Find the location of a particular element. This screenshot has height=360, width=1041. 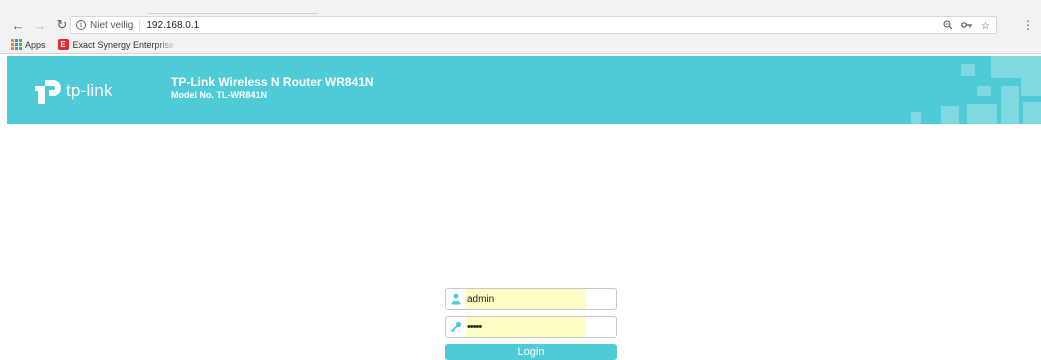

reload-icon: ↻ is located at coordinates (62, 25).